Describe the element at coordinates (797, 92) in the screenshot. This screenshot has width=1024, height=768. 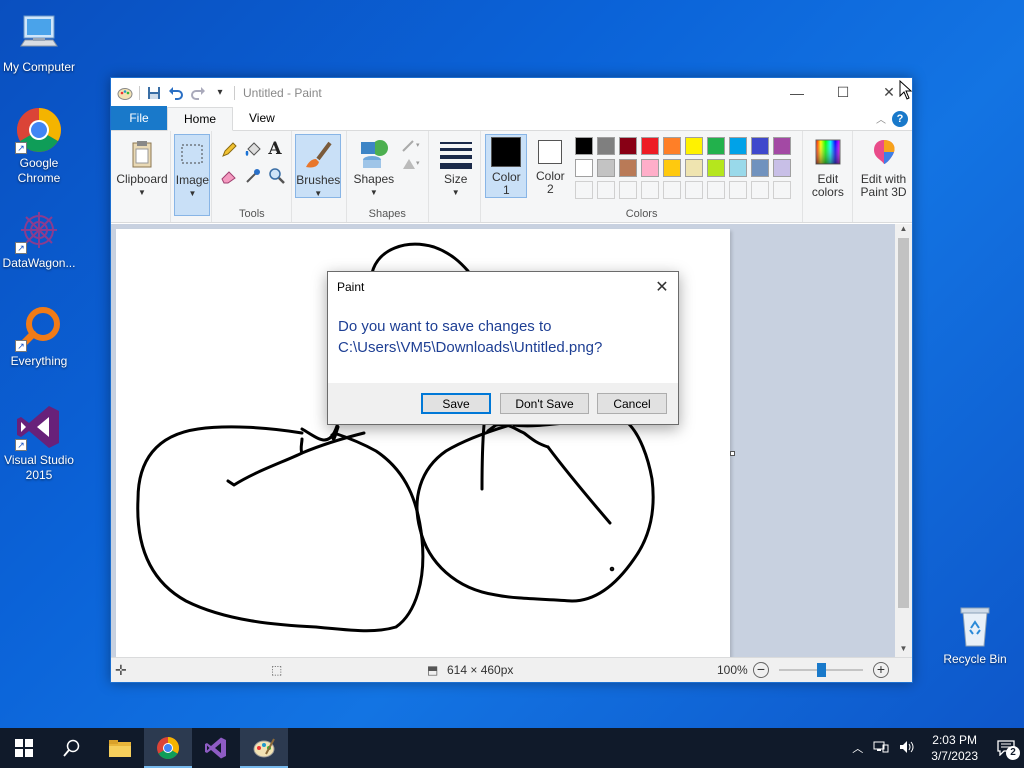
I see `minimize-button: —` at that location.